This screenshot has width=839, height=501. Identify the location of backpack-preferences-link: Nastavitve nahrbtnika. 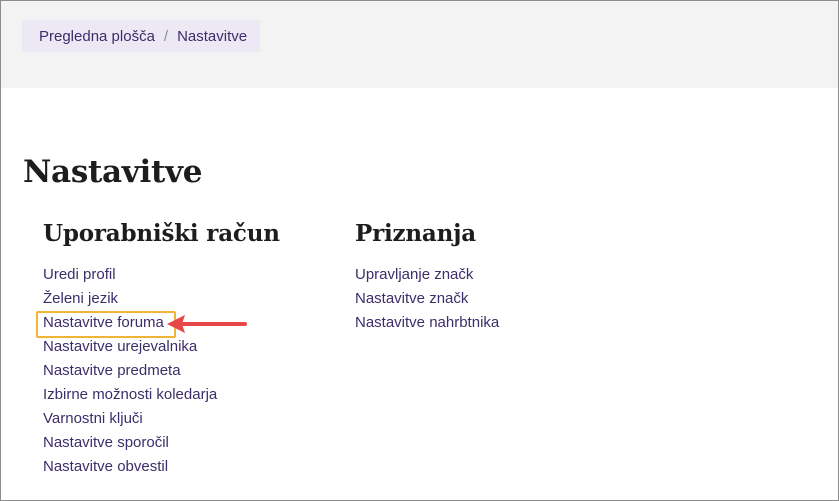
(427, 322).